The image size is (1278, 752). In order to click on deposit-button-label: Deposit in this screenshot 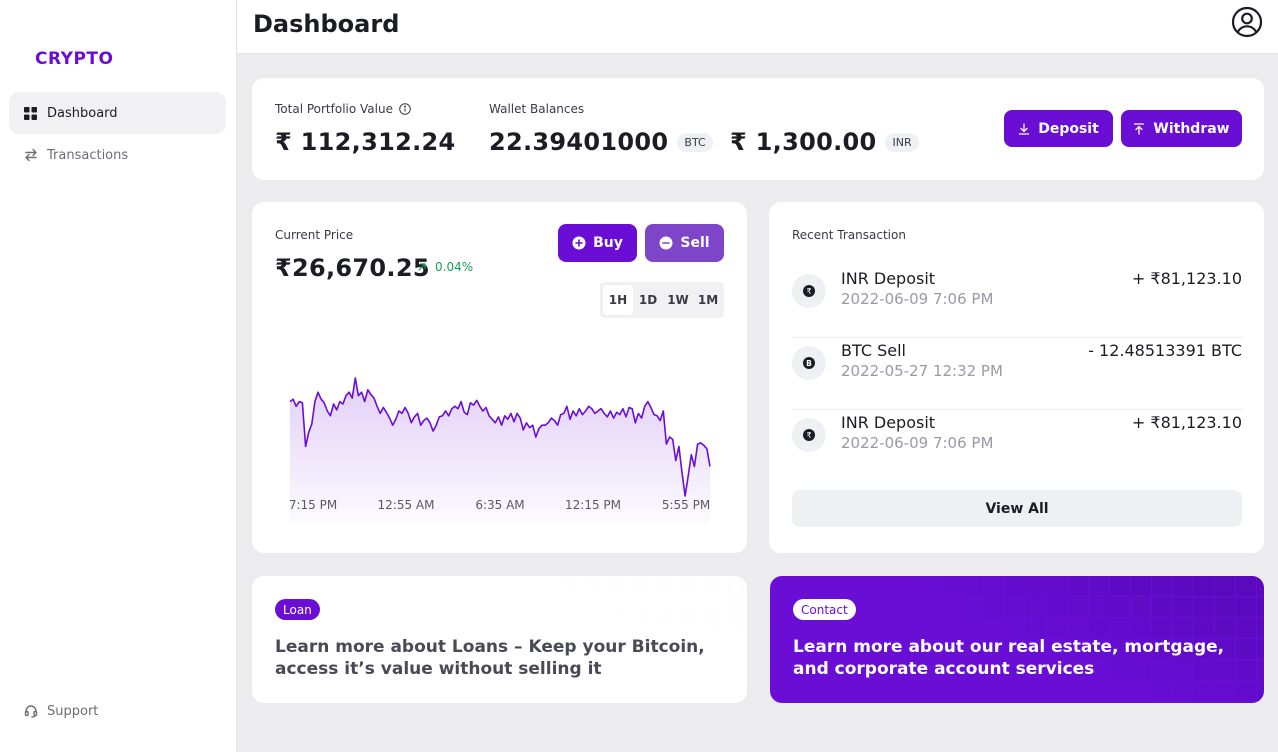, I will do `click(1068, 128)`.